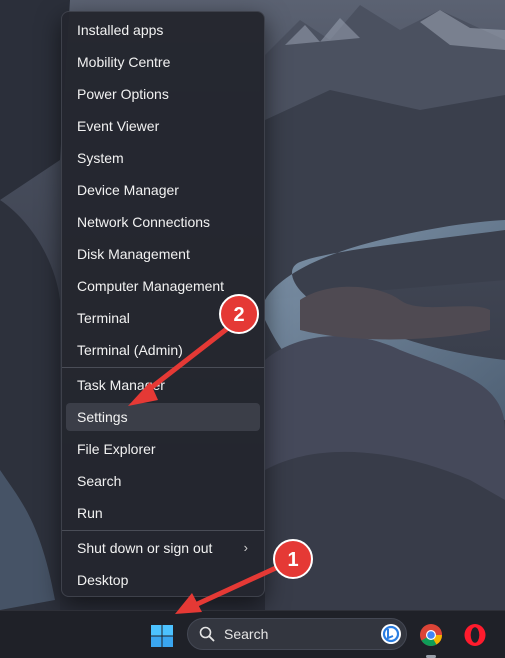 The image size is (505, 658). I want to click on menu-item-shut-down-or-sign-out: Shut down or sign out ›, so click(163, 548).